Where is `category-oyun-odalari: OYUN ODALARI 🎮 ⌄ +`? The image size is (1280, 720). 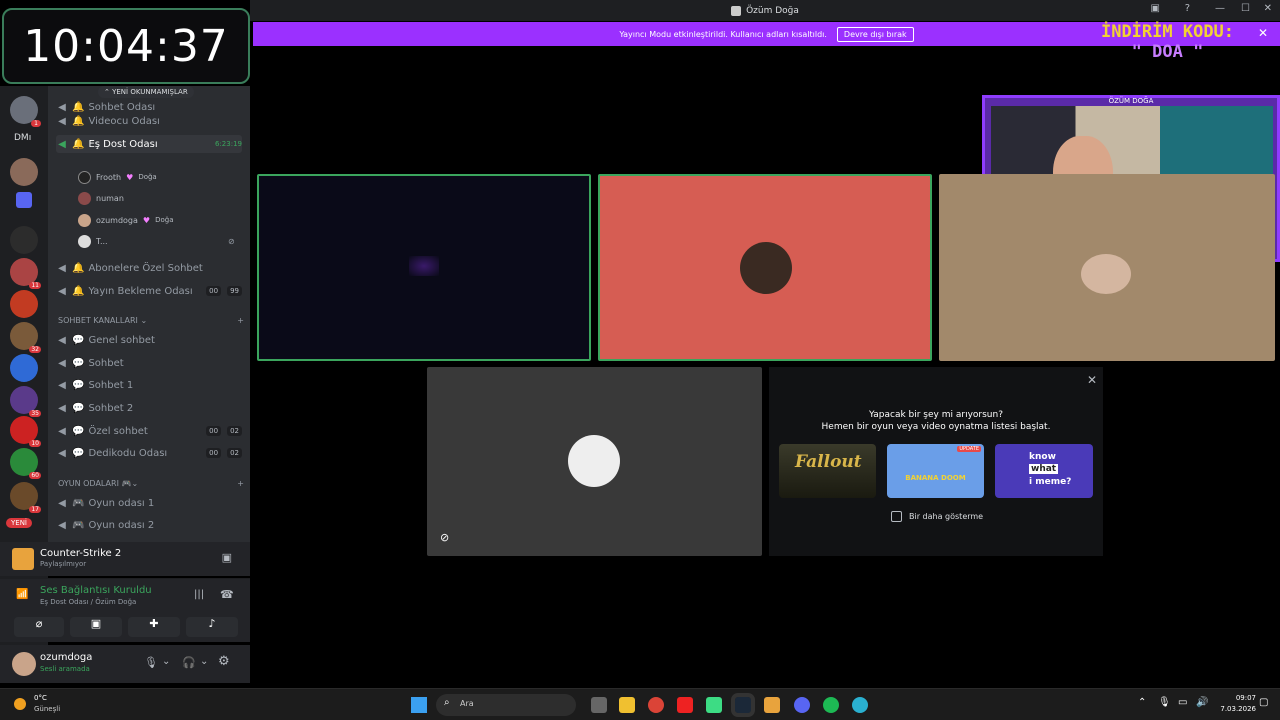
category-oyun-odalari: OYUN ODALARI 🎮 ⌄ + is located at coordinates (151, 483).